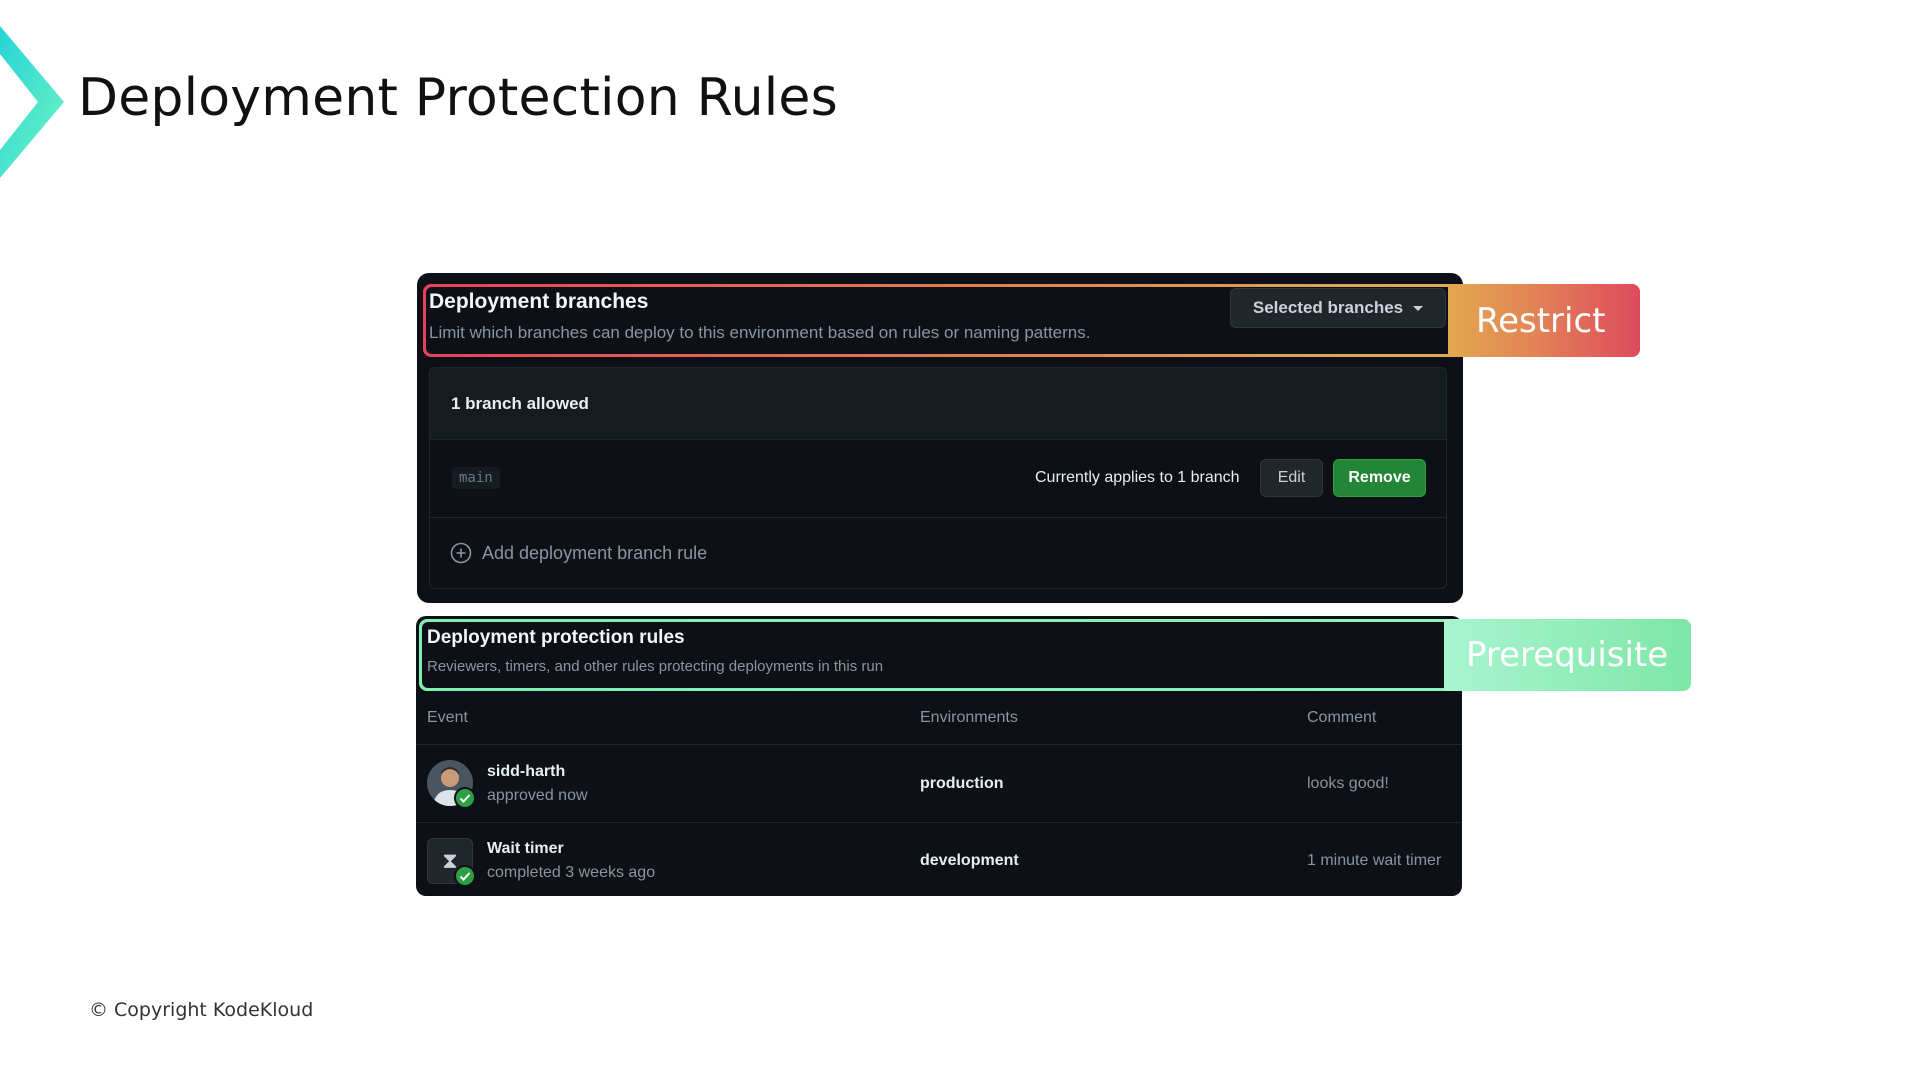 The height and width of the screenshot is (1080, 1920). Describe the element at coordinates (1348, 783) in the screenshot. I see `comment-value: looks good!` at that location.